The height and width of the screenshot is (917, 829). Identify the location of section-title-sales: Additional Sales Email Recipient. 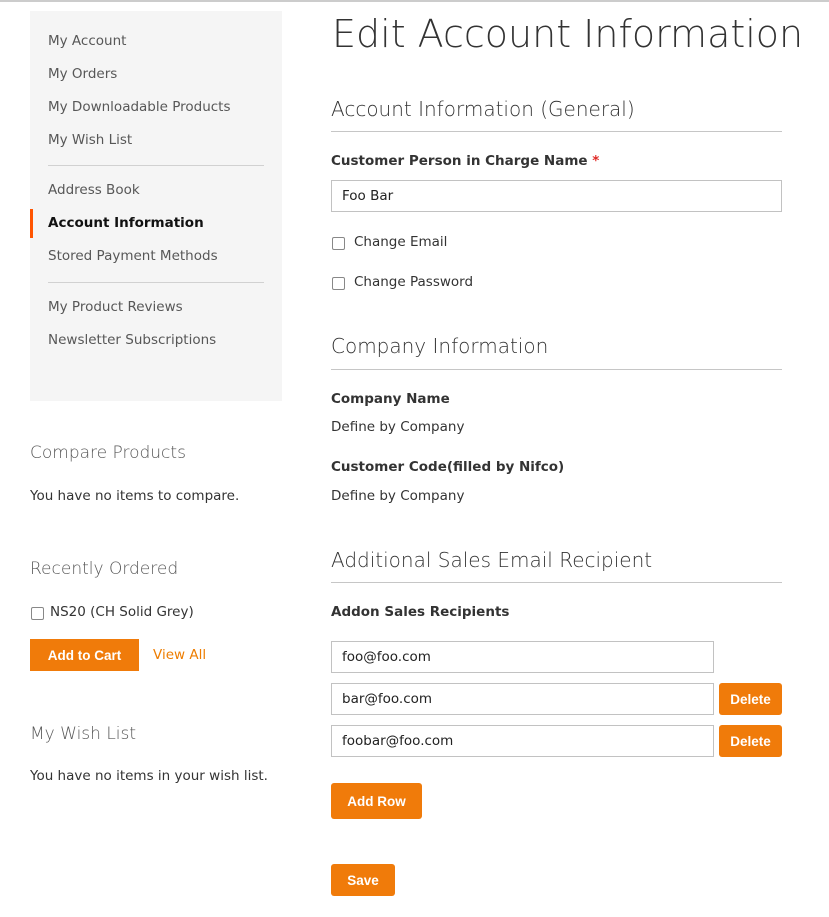
(492, 560).